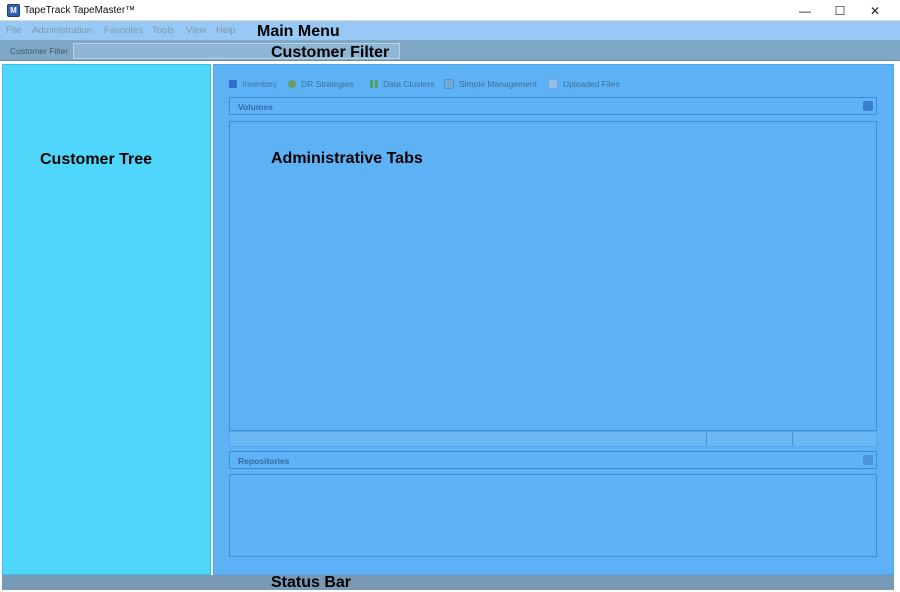 The width and height of the screenshot is (900, 592). I want to click on menu-file: File, so click(13, 30).